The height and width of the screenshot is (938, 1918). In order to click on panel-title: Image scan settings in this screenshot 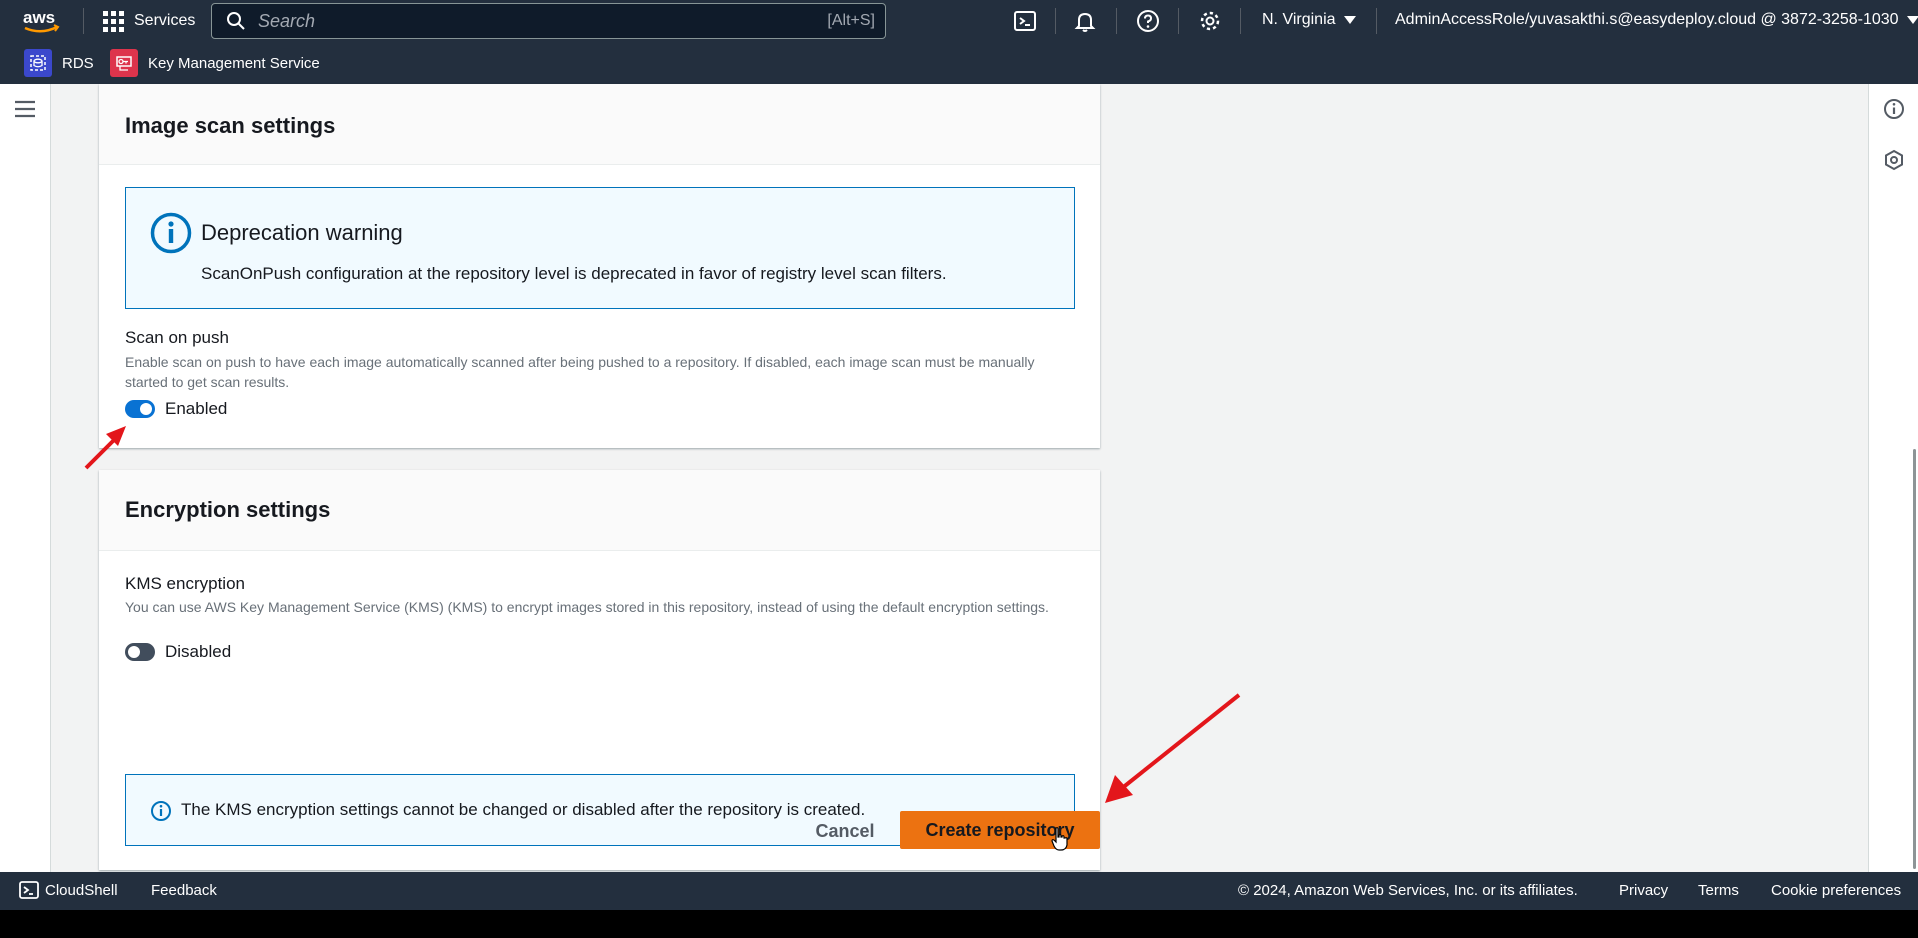, I will do `click(230, 125)`.